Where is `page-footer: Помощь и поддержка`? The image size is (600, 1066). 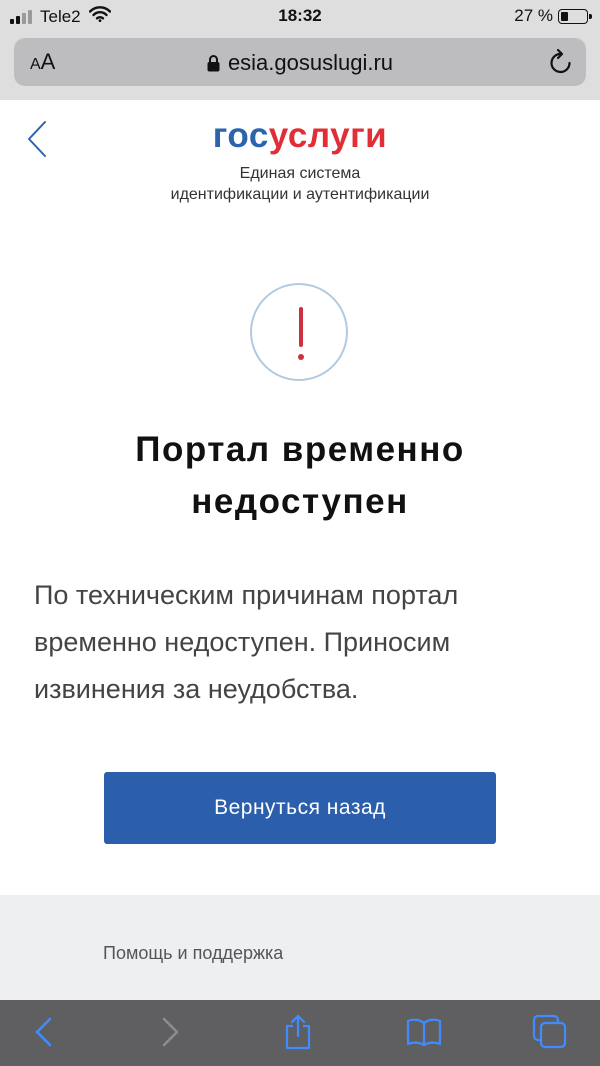
page-footer: Помощь и поддержка is located at coordinates (300, 947).